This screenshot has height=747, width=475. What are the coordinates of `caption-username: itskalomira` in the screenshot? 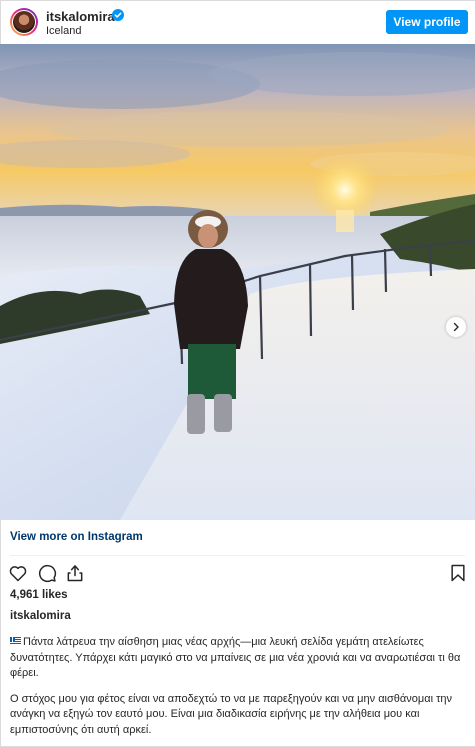 It's located at (40, 616).